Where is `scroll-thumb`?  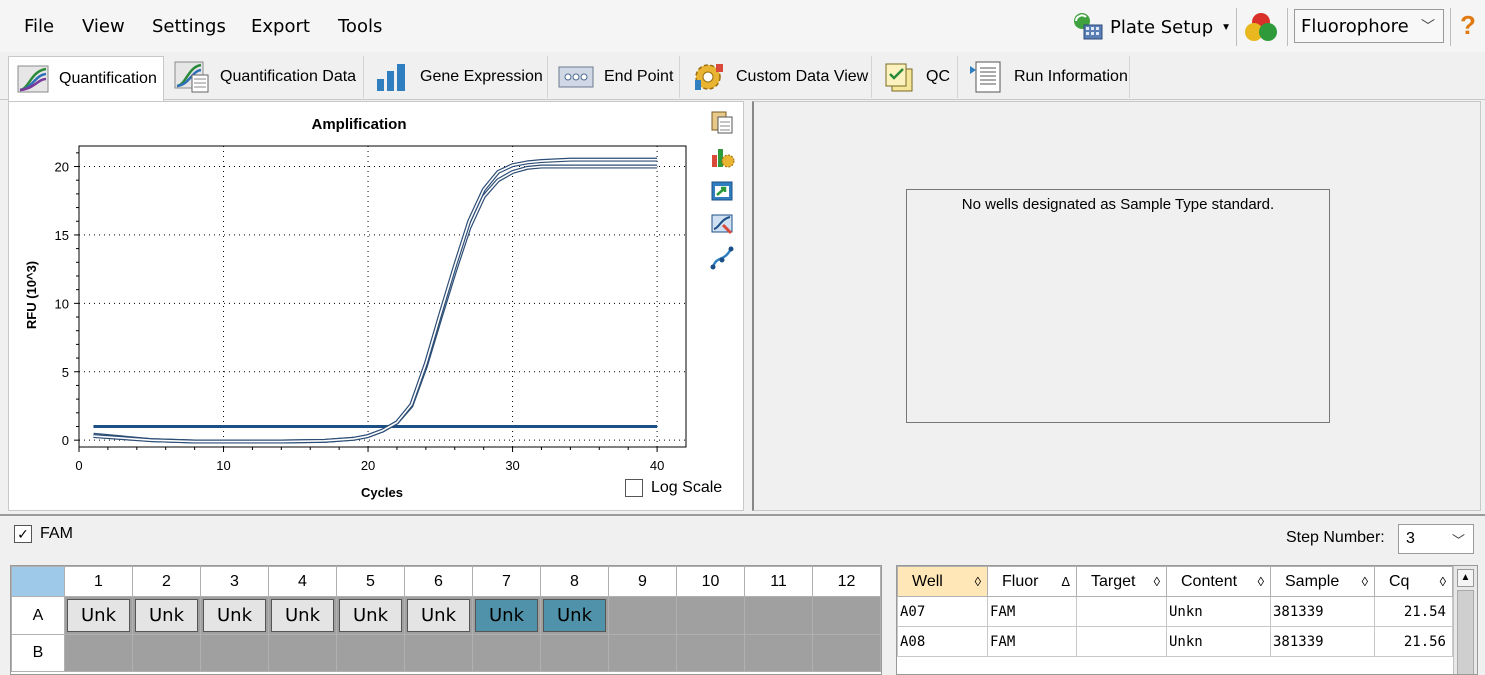 scroll-thumb is located at coordinates (1465, 632).